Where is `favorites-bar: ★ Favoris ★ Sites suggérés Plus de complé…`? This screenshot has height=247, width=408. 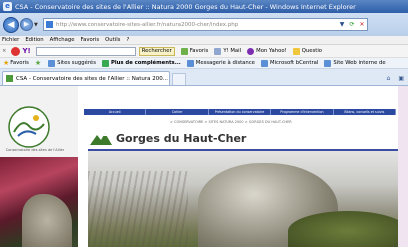 favorites-bar: ★ Favoris ★ Sites suggérés Plus de complé… is located at coordinates (204, 63).